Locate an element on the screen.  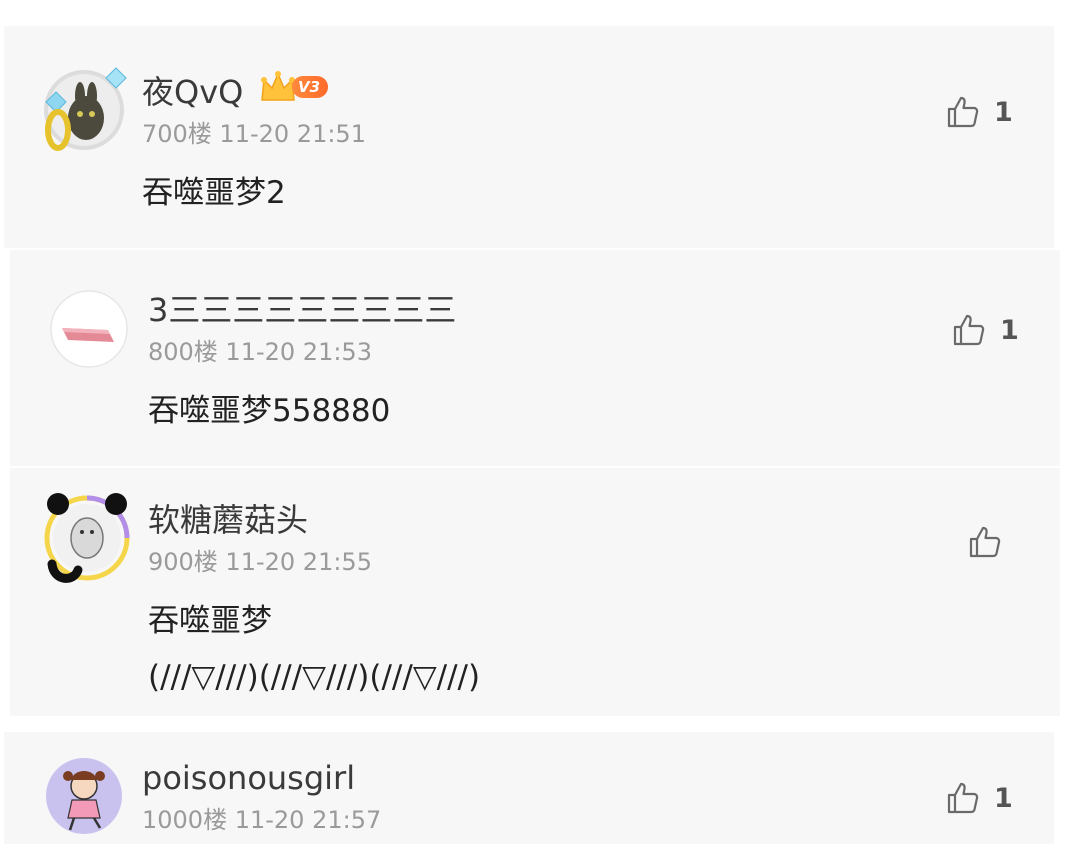
comment-text: 吞噬噩梦558880 is located at coordinates (269, 411).